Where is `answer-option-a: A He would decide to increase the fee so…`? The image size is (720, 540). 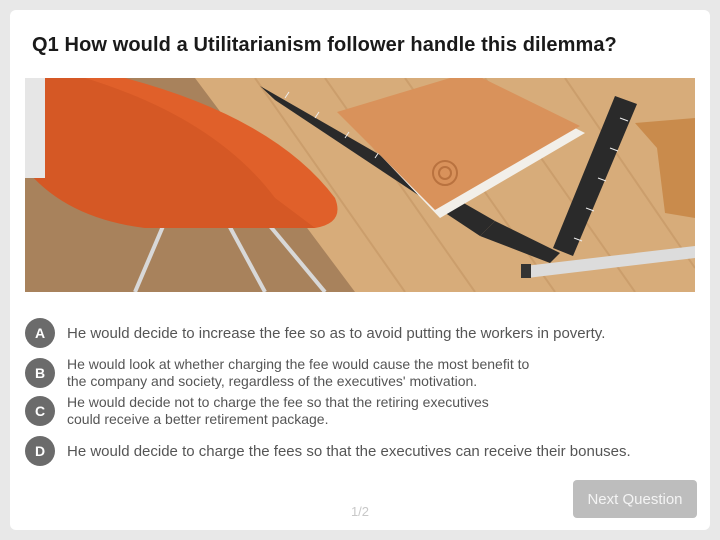
answer-option-a: A He would decide to increase the fee so… is located at coordinates (315, 333).